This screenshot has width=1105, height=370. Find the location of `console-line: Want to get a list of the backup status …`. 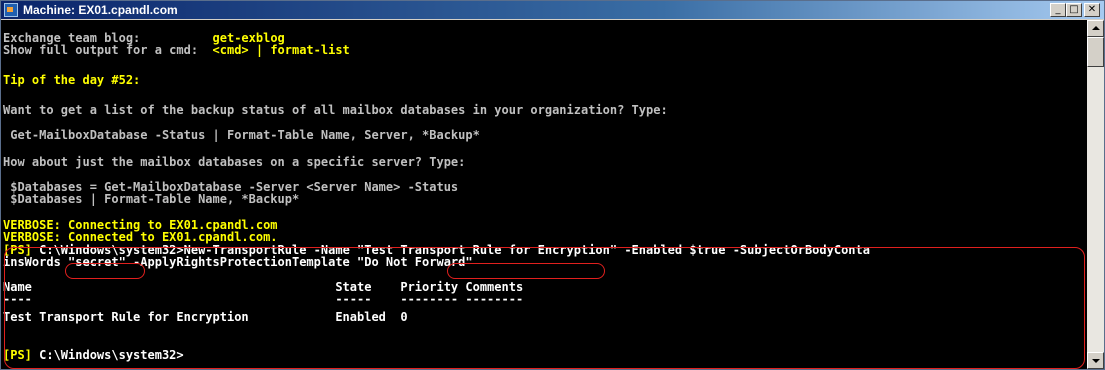

console-line: Want to get a list of the backup status … is located at coordinates (335, 110).